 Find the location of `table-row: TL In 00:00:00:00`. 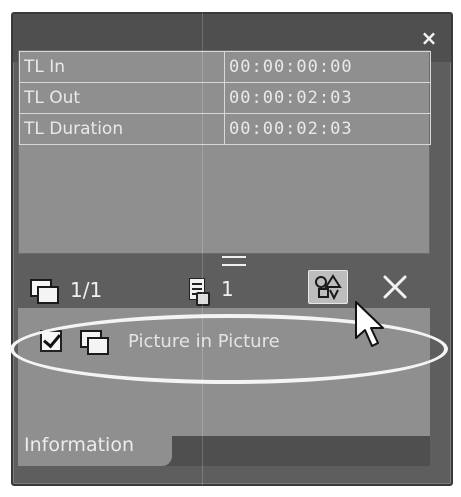

table-row: TL In 00:00:00:00 is located at coordinates (225, 67).